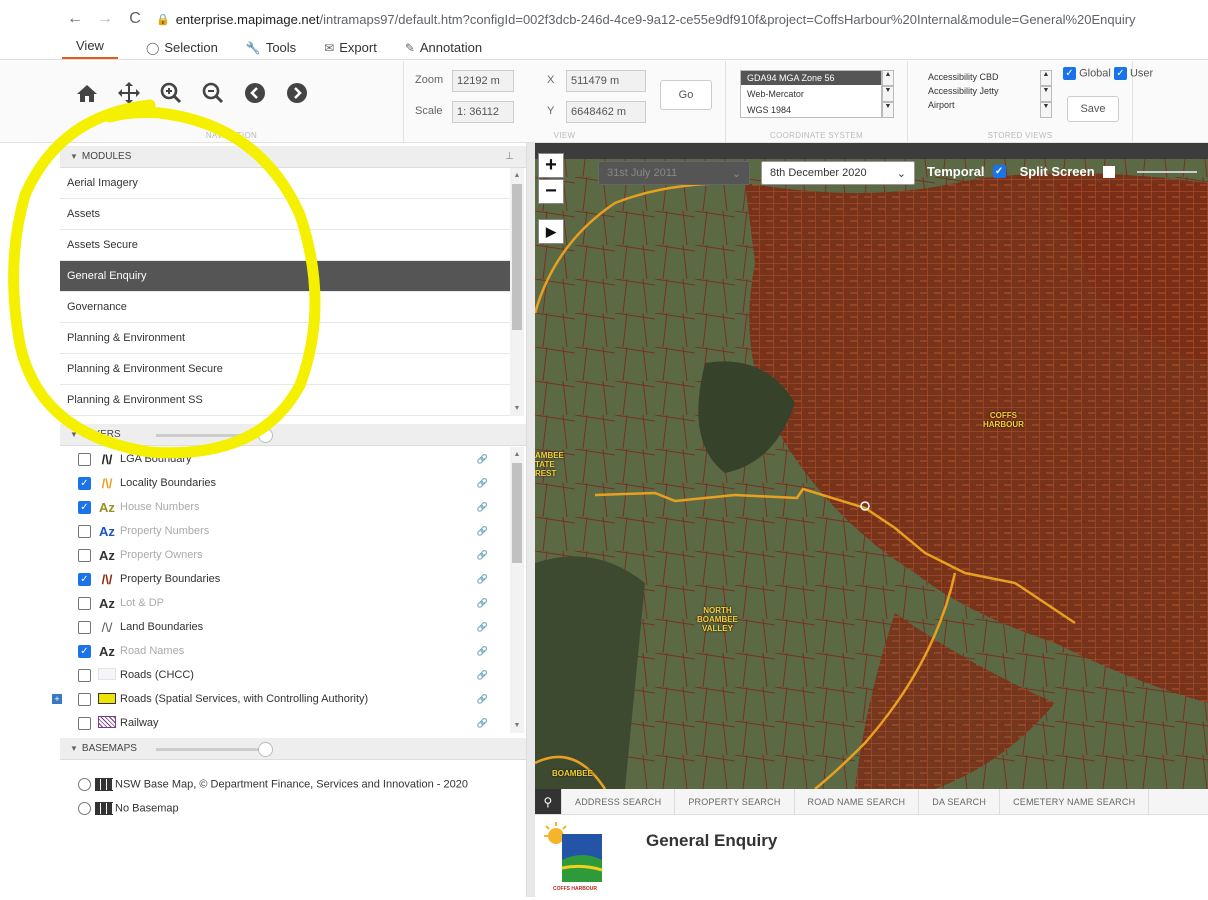 This screenshot has height=900, width=1208. Describe the element at coordinates (1108, 171) in the screenshot. I see `split-screen-checkbox` at that location.